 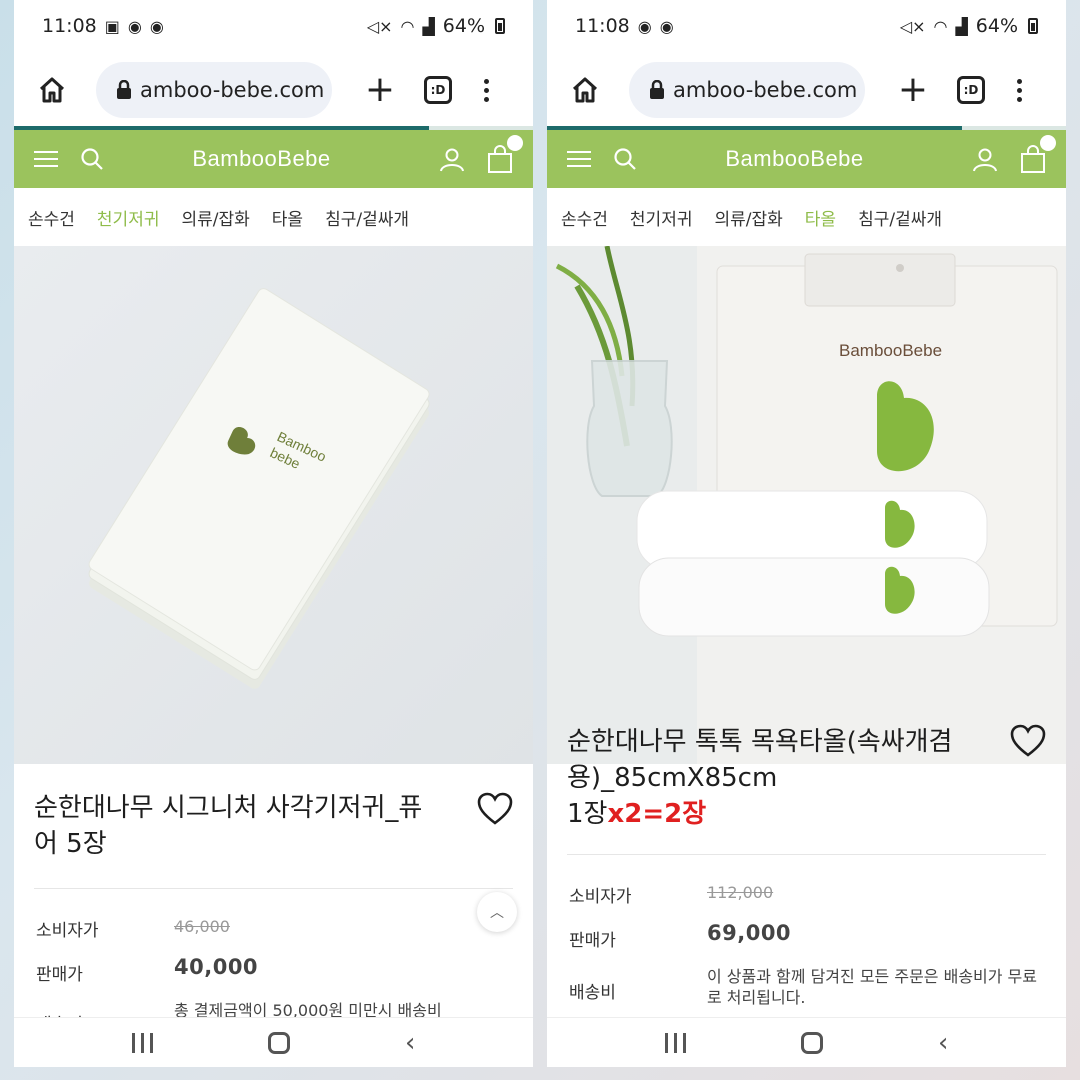 I want to click on status-bar: 11:08 ▣ ◉ ◉ ◁× ◠ ▟ 64%, so click(x=273, y=26).